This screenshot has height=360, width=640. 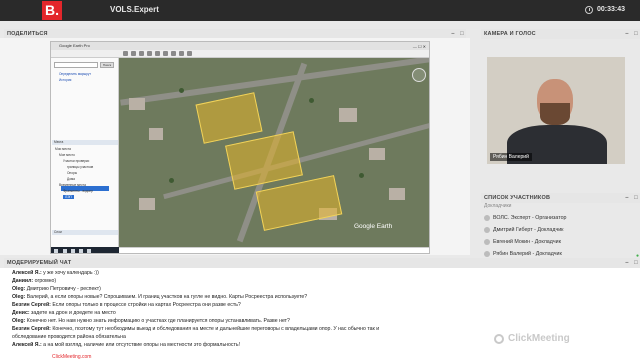 What do you see at coordinates (52, 10) in the screenshot?
I see `app-logo: B.` at bounding box center [52, 10].